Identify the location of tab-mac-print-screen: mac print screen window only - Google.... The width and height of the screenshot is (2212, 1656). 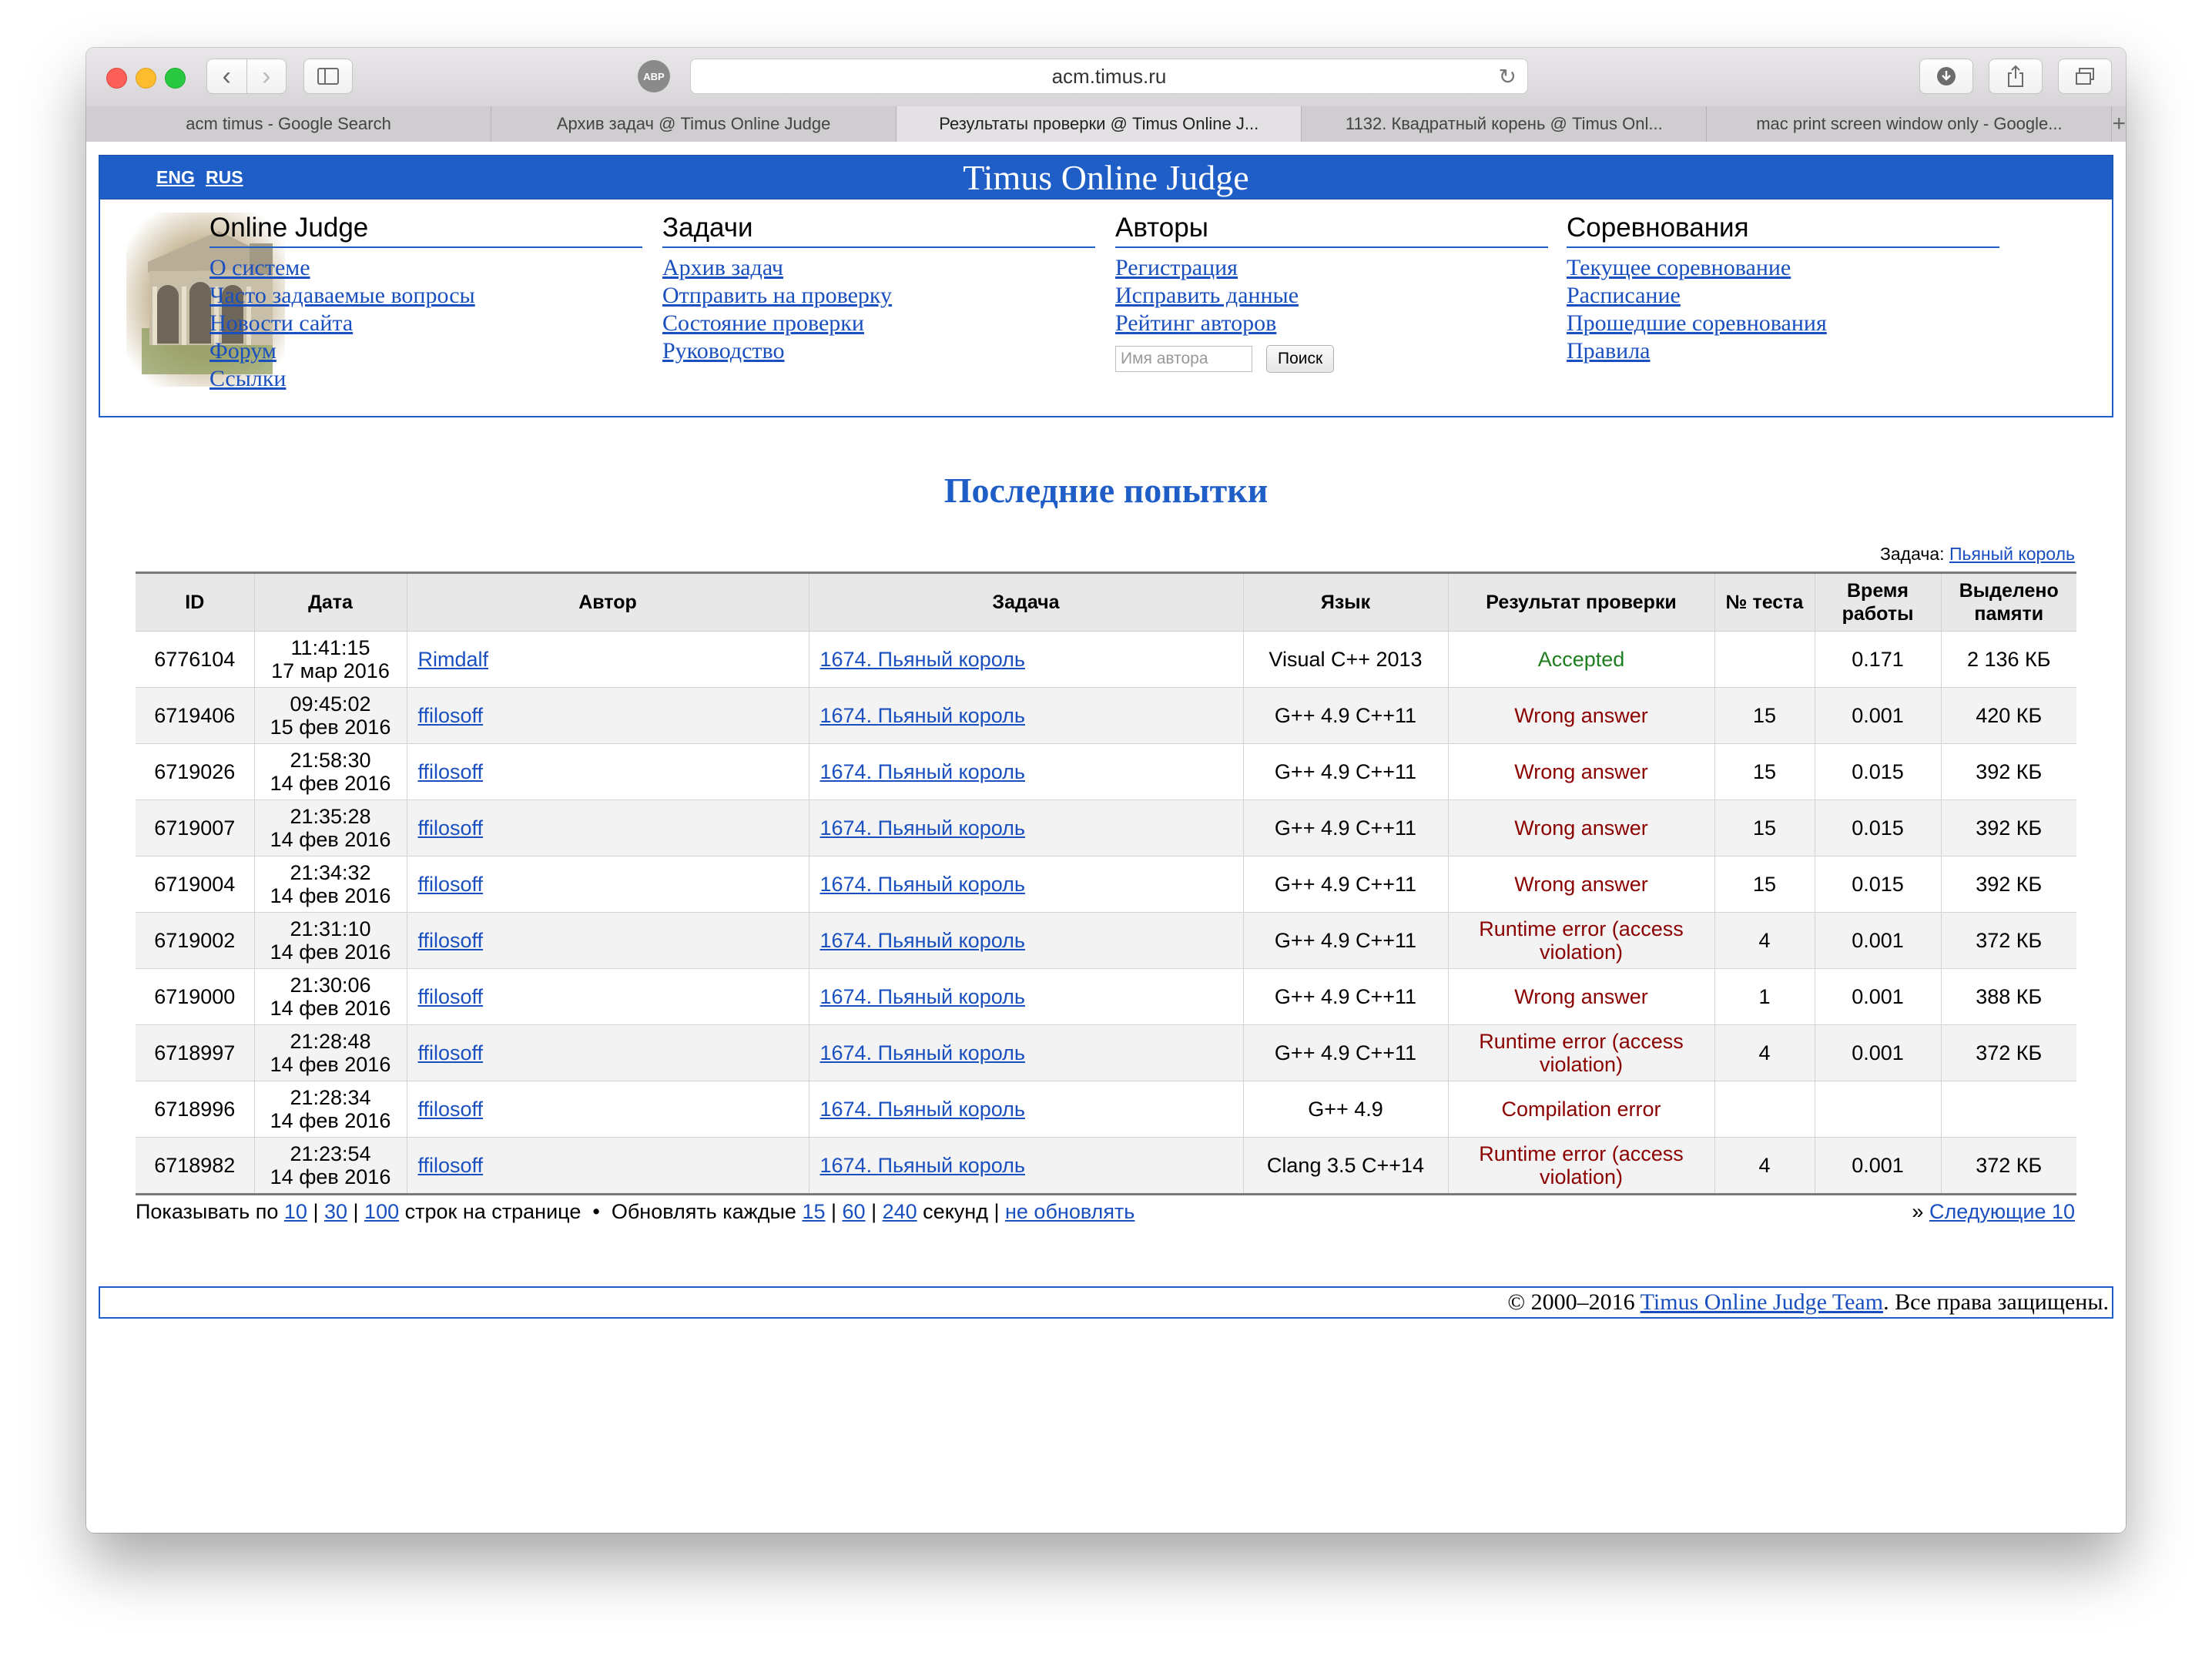
(1910, 124).